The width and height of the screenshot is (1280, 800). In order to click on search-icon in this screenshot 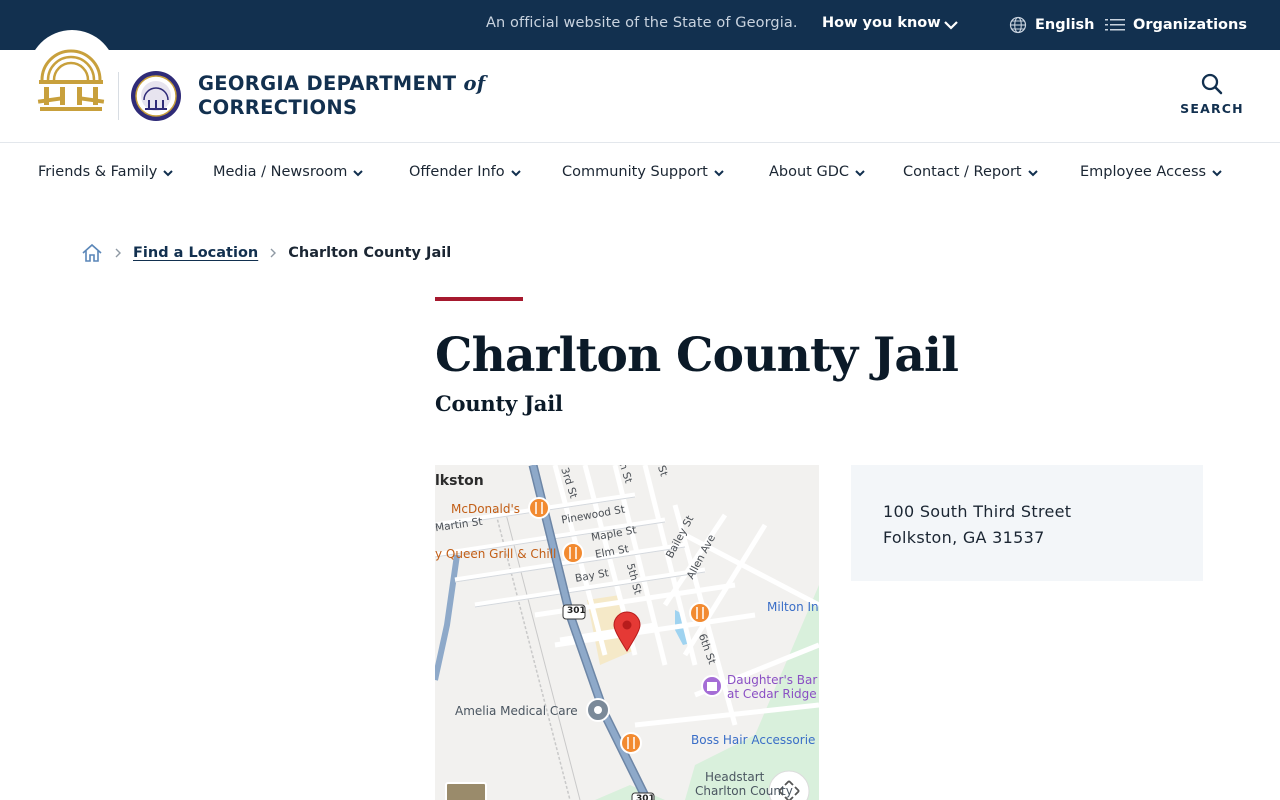, I will do `click(1212, 84)`.